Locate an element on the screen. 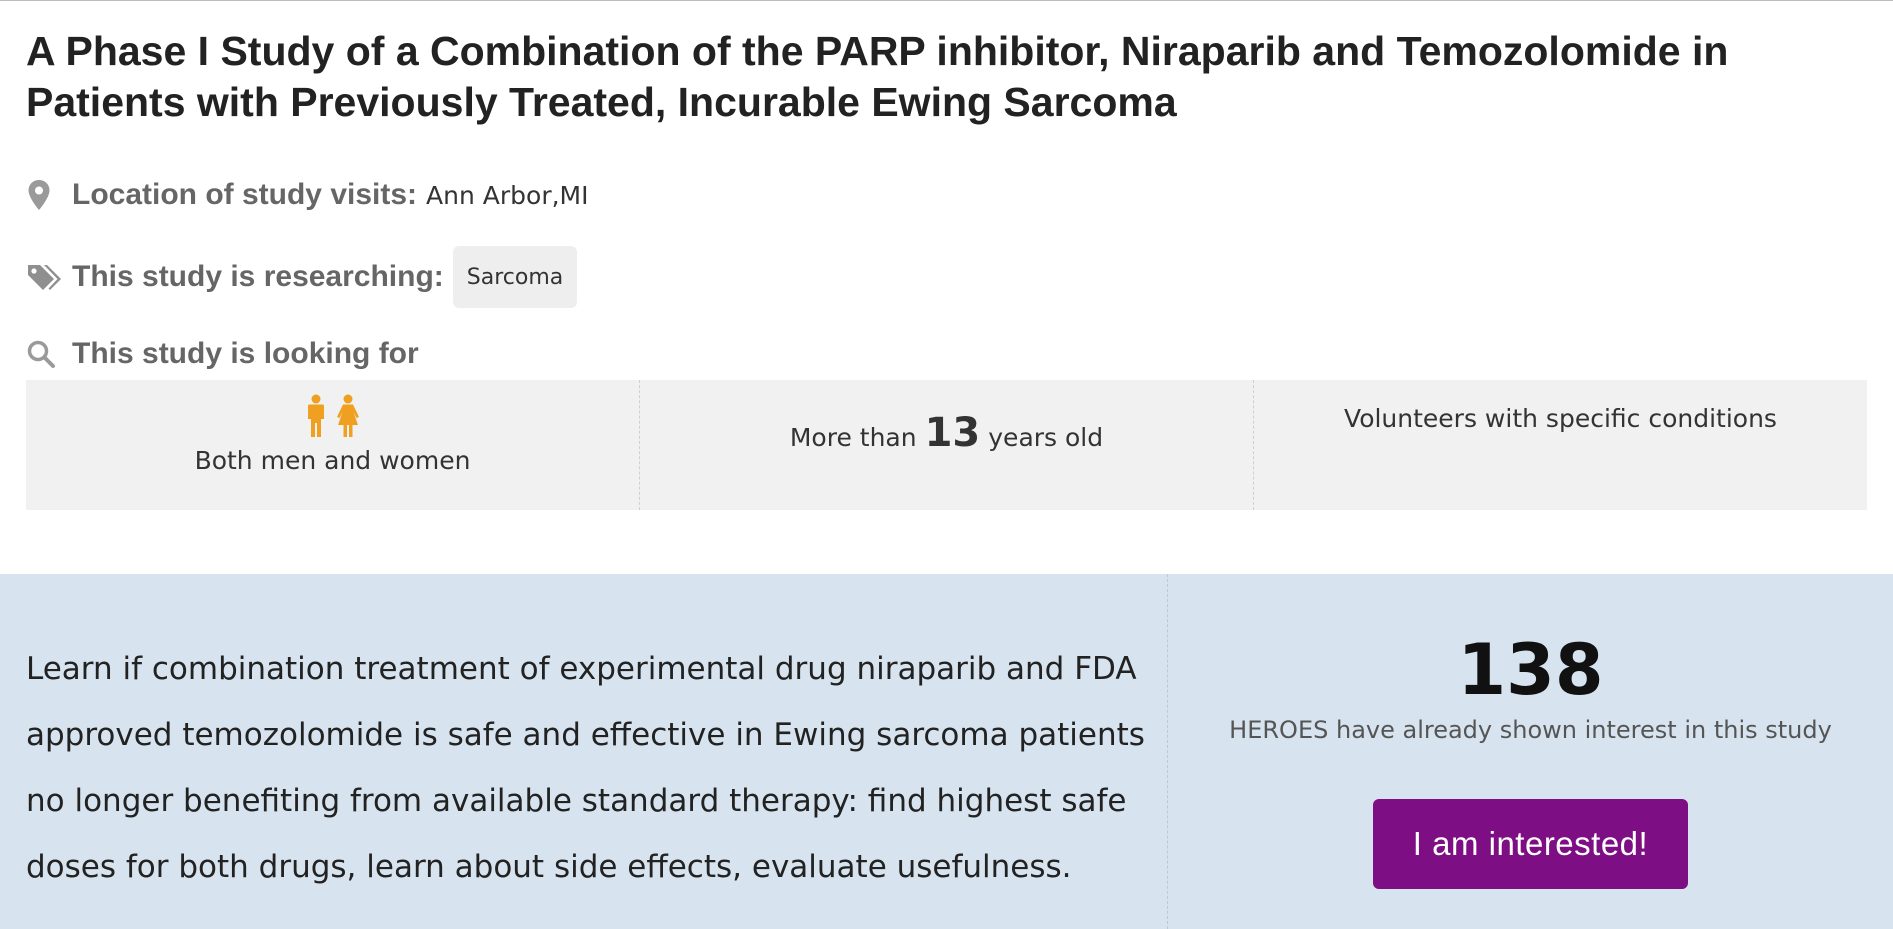 The width and height of the screenshot is (1893, 929). gender-criterion: Both men and women is located at coordinates (332, 445).